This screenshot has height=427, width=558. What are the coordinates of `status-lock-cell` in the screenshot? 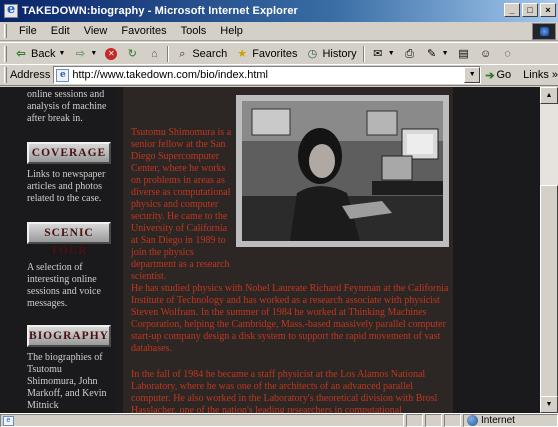 It's located at (433, 420).